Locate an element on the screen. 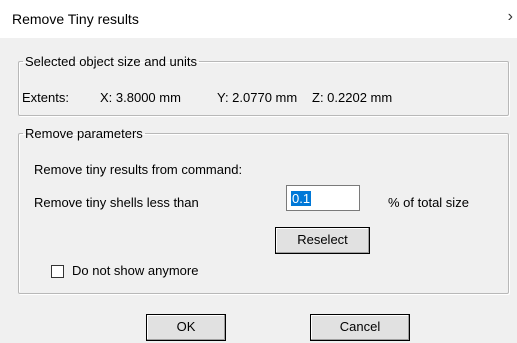  window-title: Remove Tiny results is located at coordinates (75, 19).